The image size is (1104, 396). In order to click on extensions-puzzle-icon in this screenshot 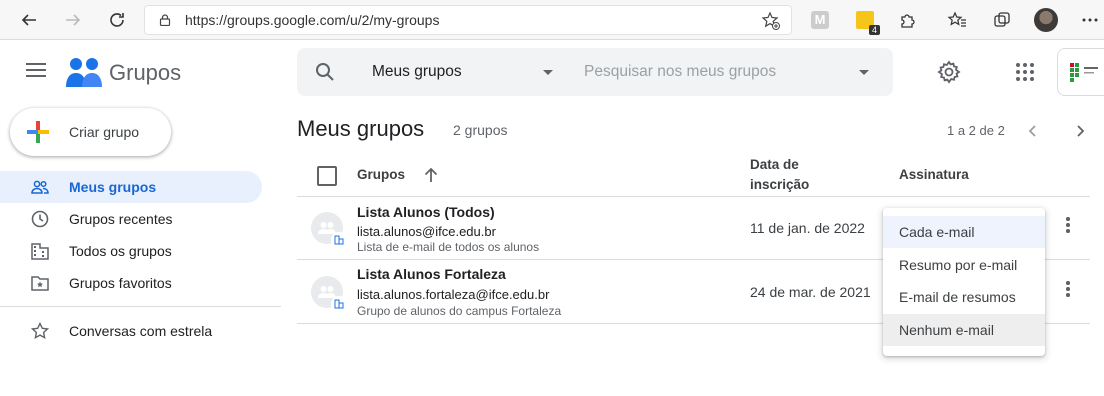, I will do `click(908, 20)`.